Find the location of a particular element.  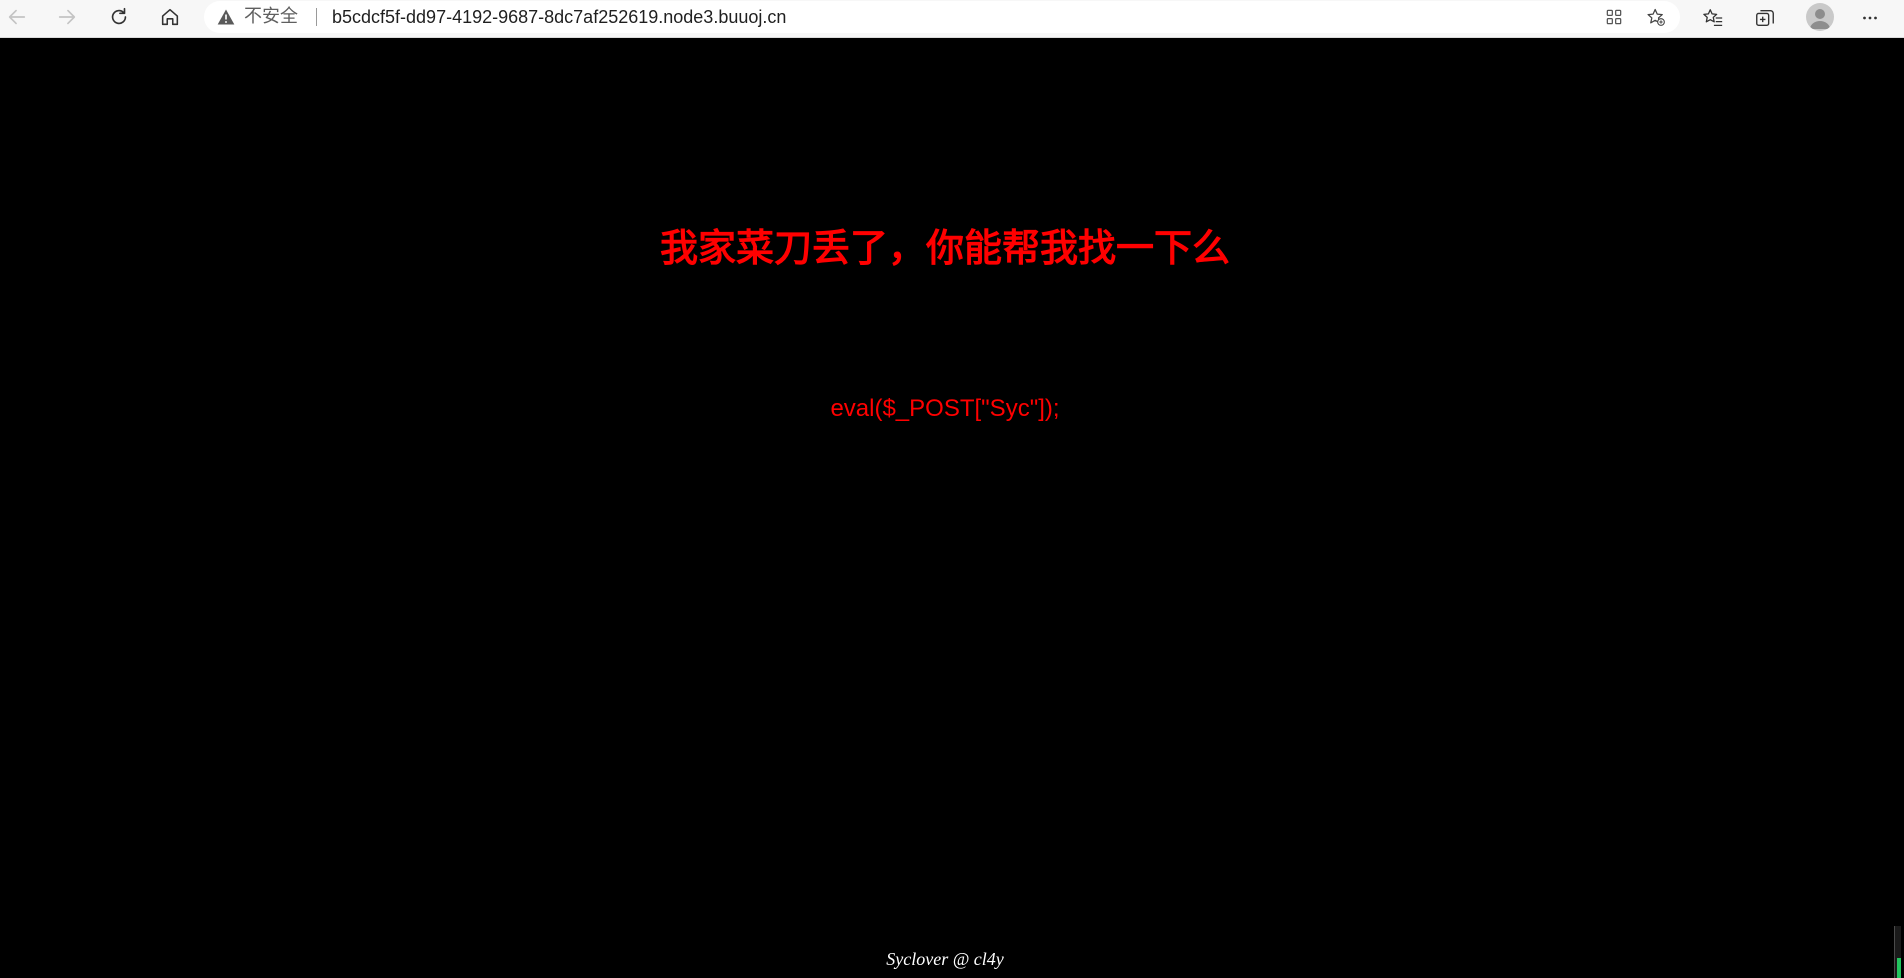

more-menu-button is located at coordinates (1870, 18).